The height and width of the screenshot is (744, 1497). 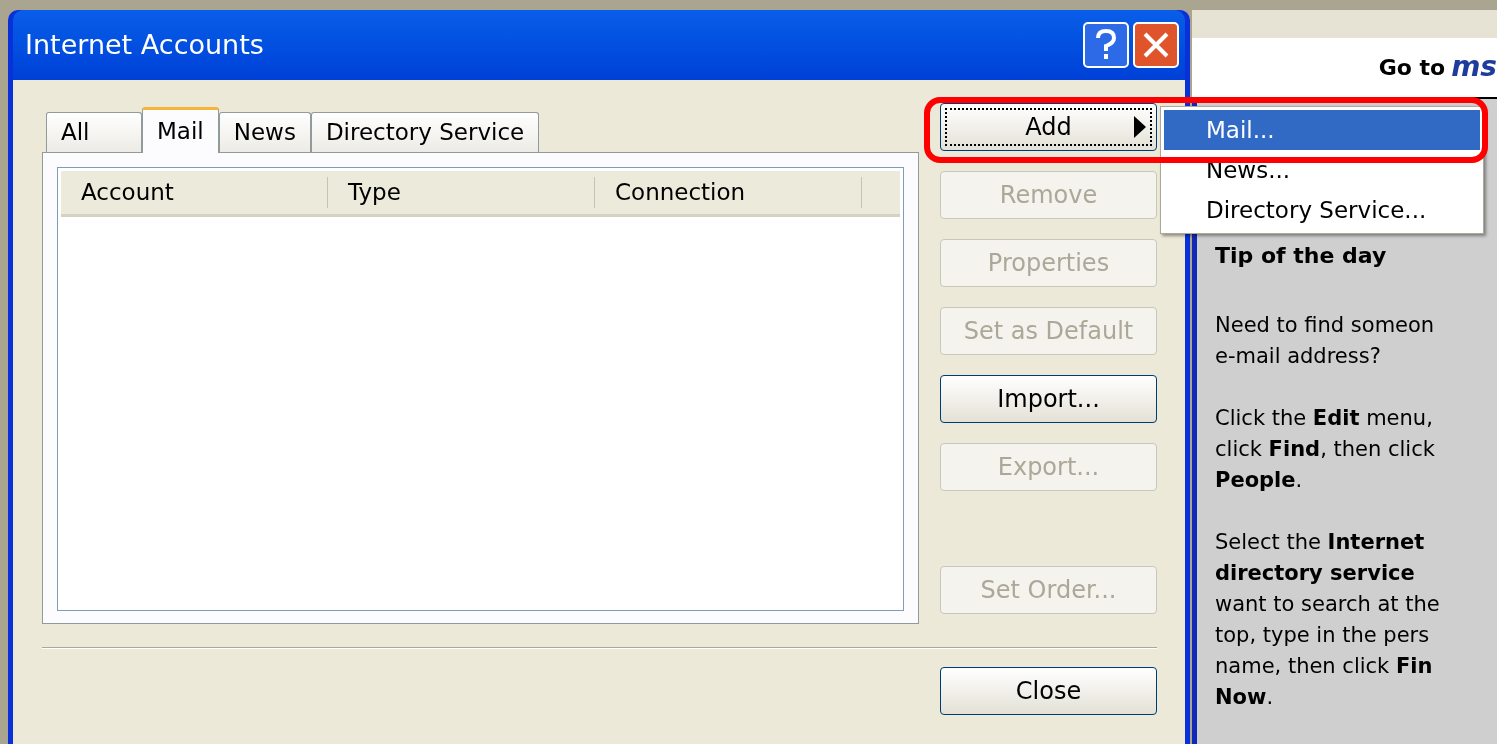 I want to click on question-mark-icon, so click(x=1106, y=45).